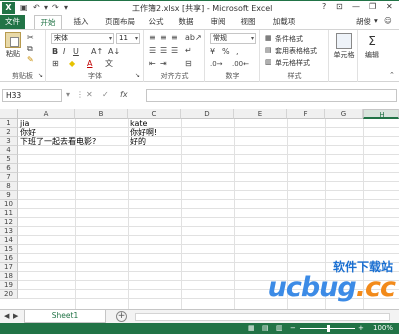 This screenshot has height=334, width=399. Describe the element at coordinates (251, 328) in the screenshot. I see `normal-view-icon: ▦` at that location.